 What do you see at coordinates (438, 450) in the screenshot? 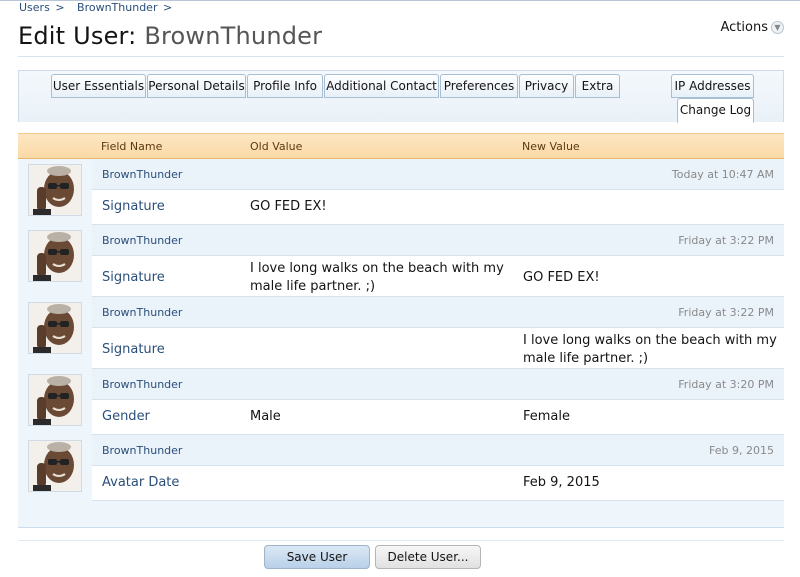
I see `entry-header: BrownThunder Feb 9, 2015` at bounding box center [438, 450].